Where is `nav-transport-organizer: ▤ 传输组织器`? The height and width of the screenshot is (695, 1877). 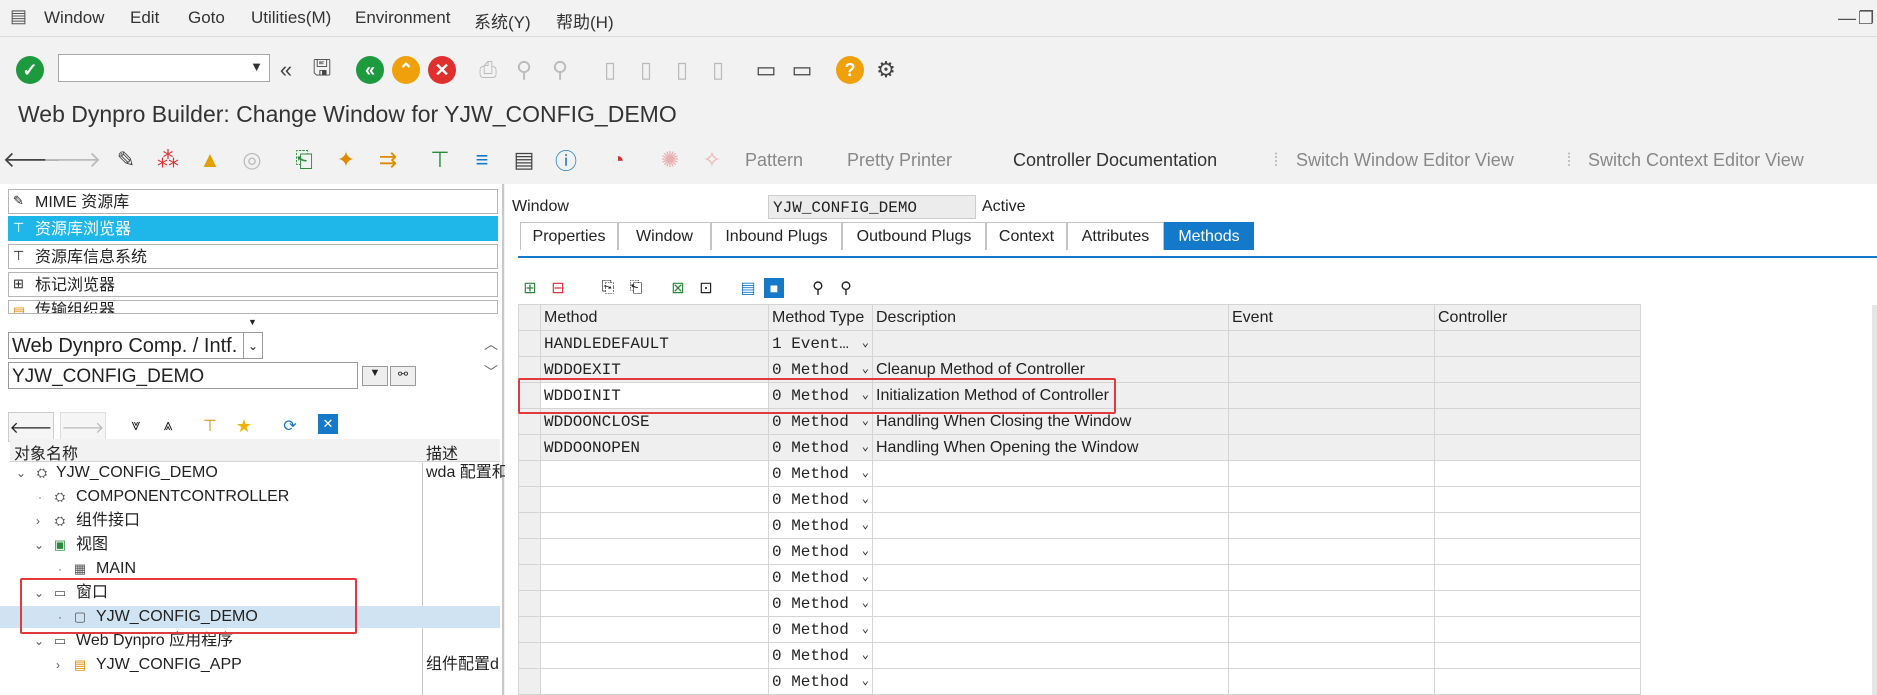 nav-transport-organizer: ▤ 传输组织器 is located at coordinates (253, 307).